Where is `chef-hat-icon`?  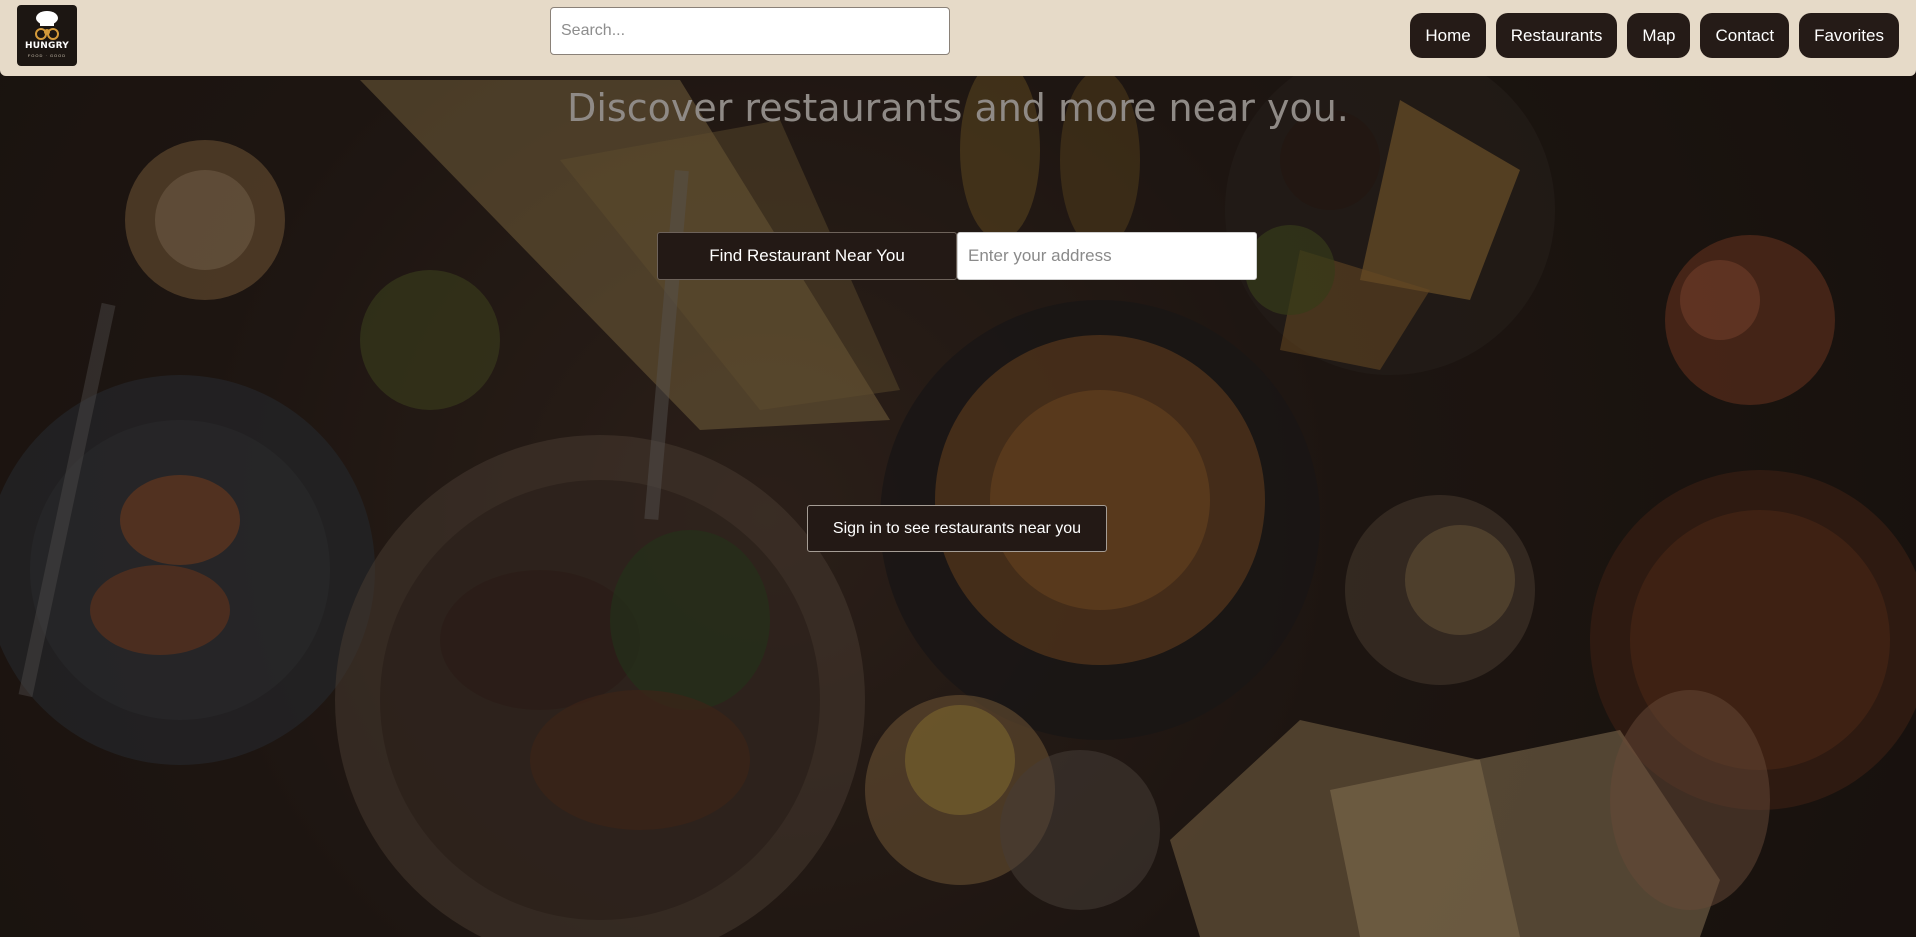 chef-hat-icon is located at coordinates (47, 25).